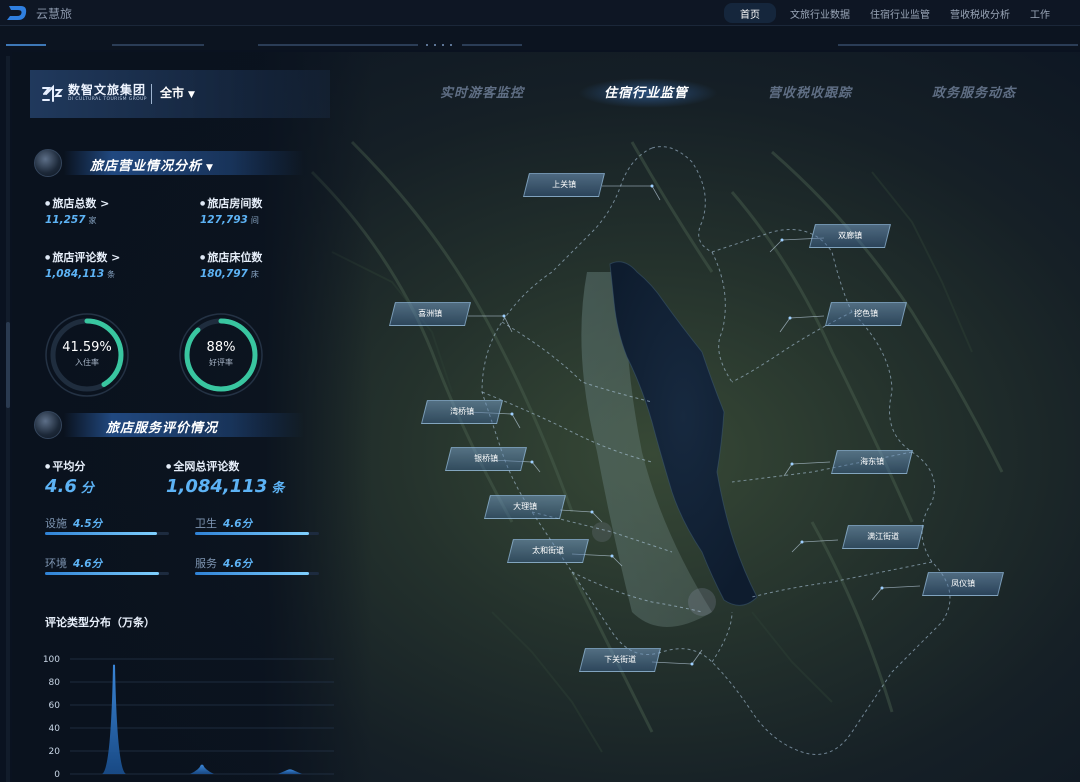 The width and height of the screenshot is (1080, 782). What do you see at coordinates (69, 477) in the screenshot?
I see `average-score: 平均分 4.6分` at bounding box center [69, 477].